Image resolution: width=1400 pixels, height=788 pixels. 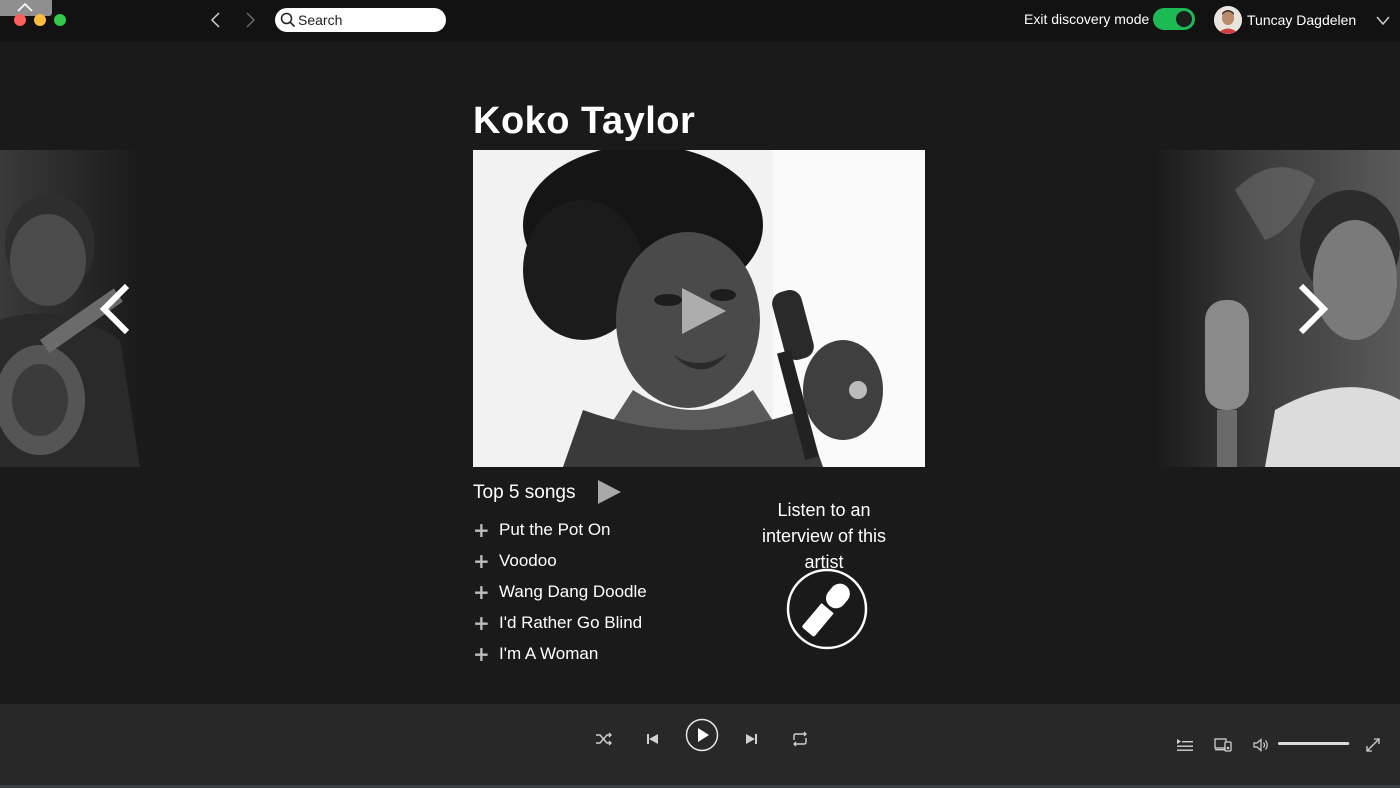 I want to click on song-title: Put the Pot On, so click(x=555, y=530).